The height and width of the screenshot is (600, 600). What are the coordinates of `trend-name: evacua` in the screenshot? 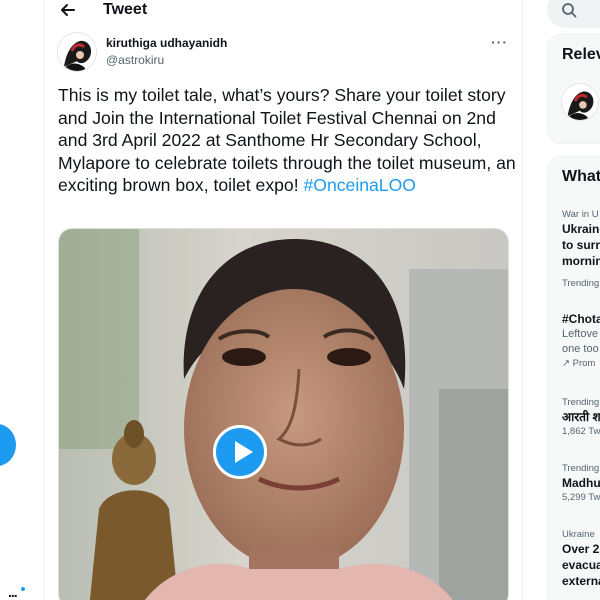 It's located at (581, 565).